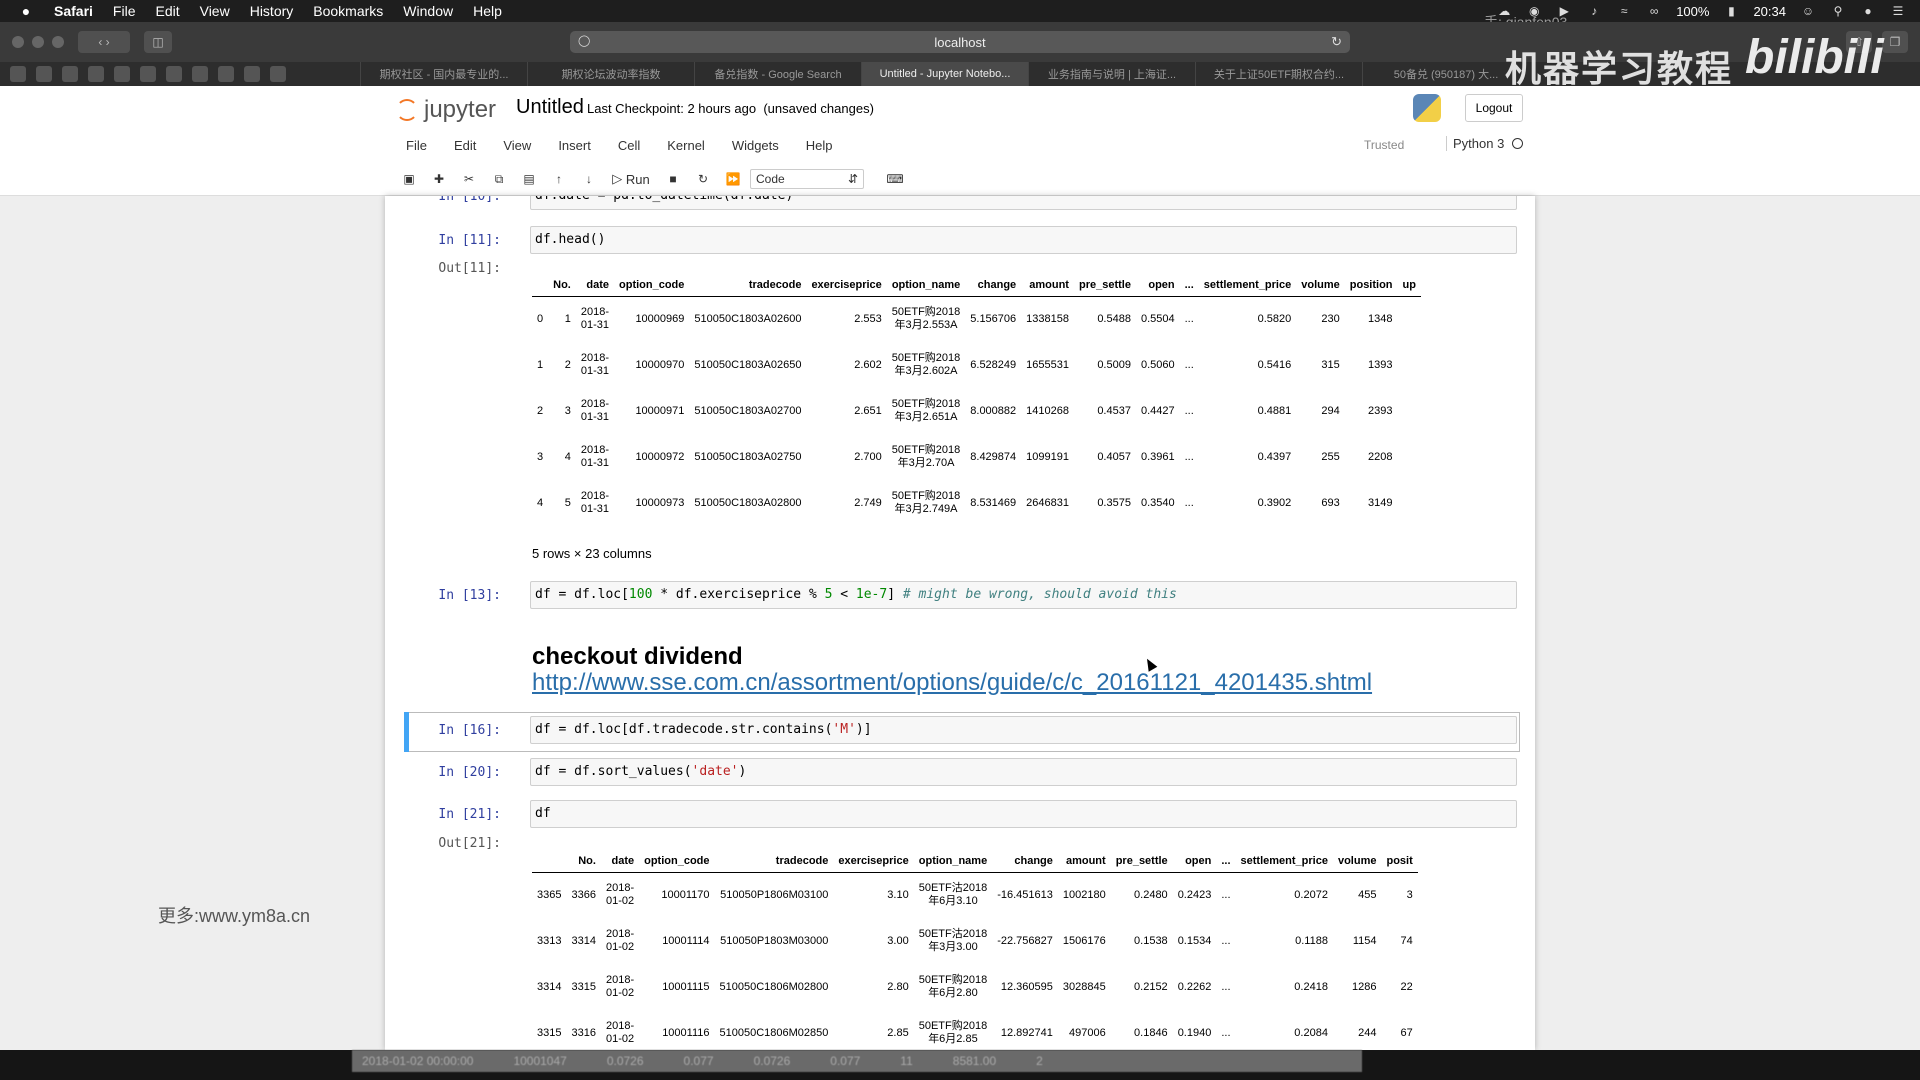 Image resolution: width=1920 pixels, height=1080 pixels. Describe the element at coordinates (167, 11) in the screenshot. I see `menu-edit: Edit` at that location.